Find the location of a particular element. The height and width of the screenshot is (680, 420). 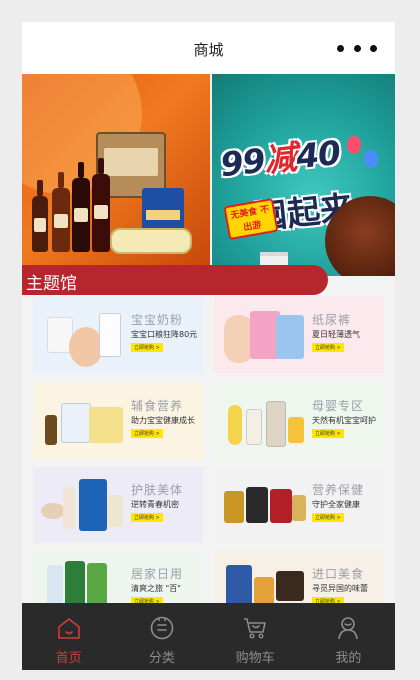

tab-profile: 我的 is located at coordinates (348, 636).